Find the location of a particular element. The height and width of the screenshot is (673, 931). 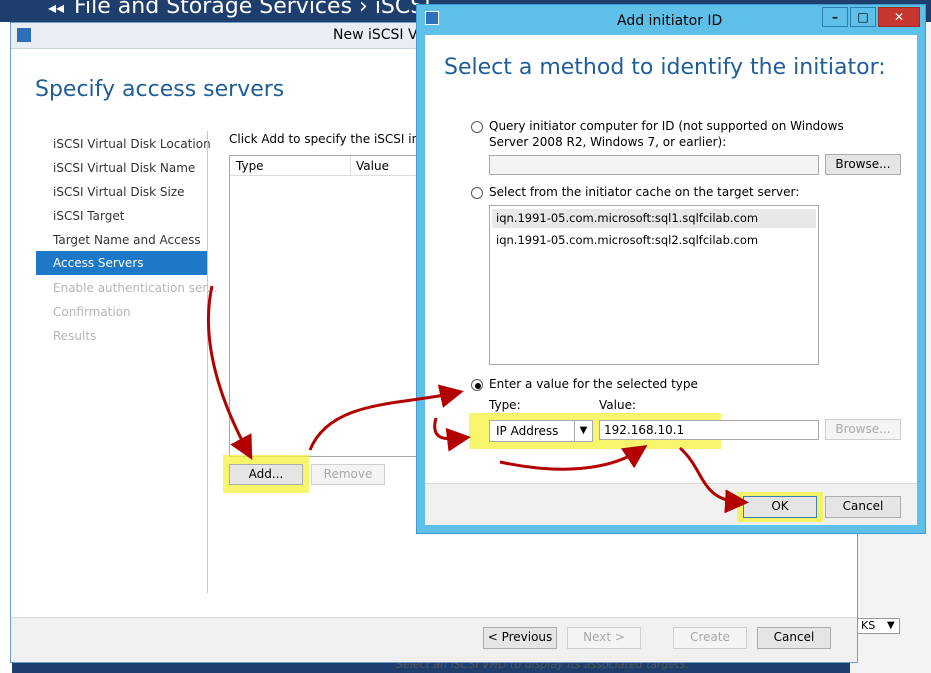

arrow-to-ok-button is located at coordinates (714, 480).